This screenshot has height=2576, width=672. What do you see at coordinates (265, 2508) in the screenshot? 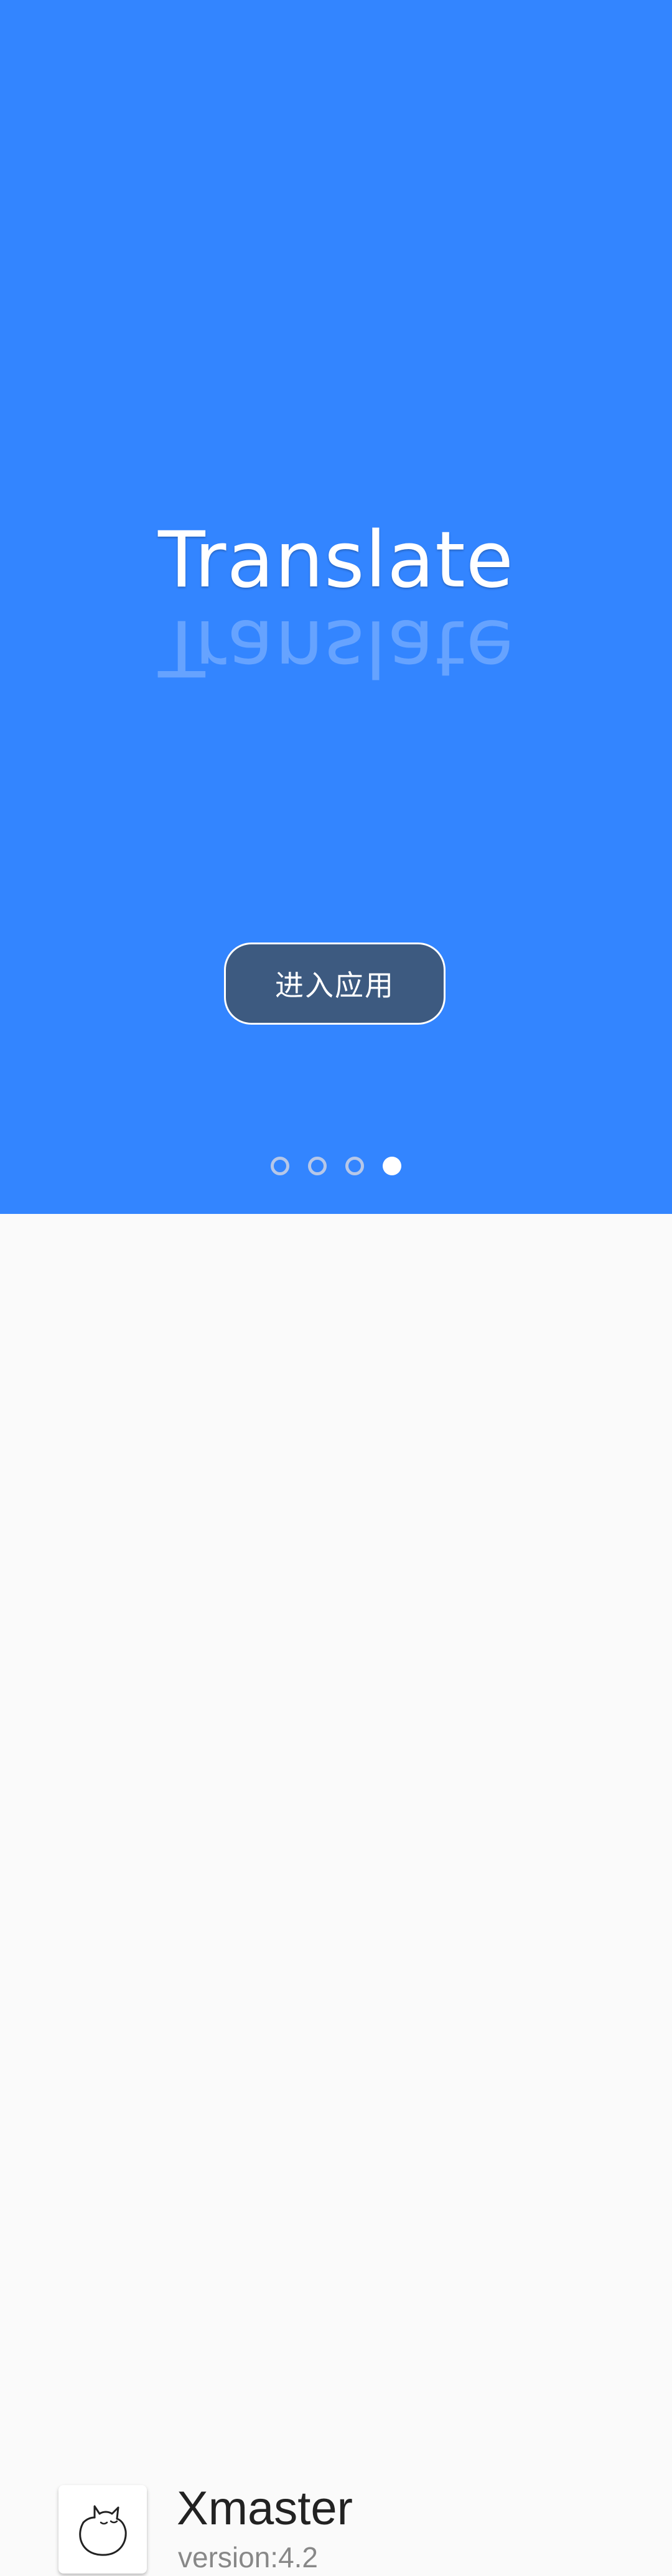
I see `app-name: Xmaster` at bounding box center [265, 2508].